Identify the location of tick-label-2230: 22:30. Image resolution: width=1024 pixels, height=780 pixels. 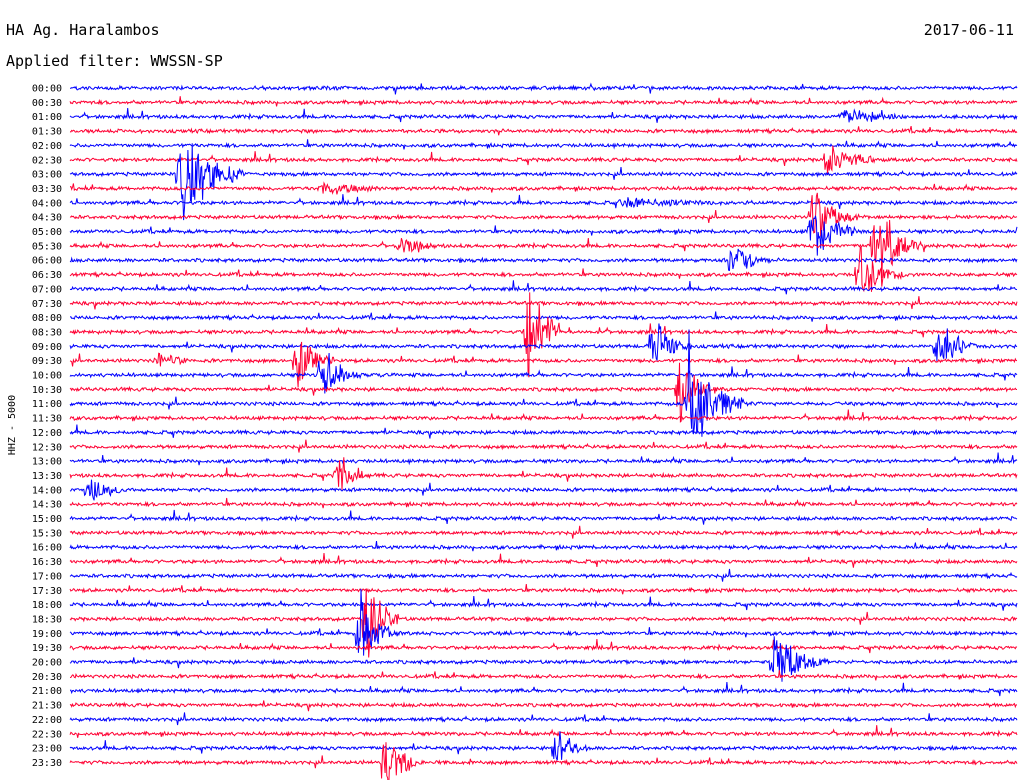
(47, 734).